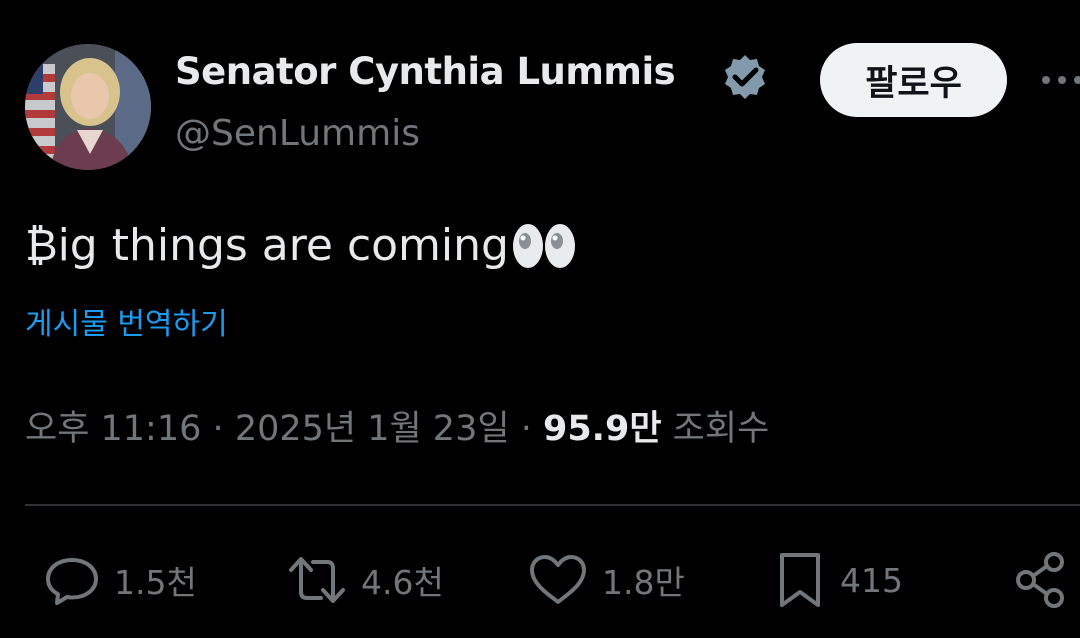 This screenshot has width=1080, height=638. I want to click on tweet-text: ₿ig things are coming, so click(301, 245).